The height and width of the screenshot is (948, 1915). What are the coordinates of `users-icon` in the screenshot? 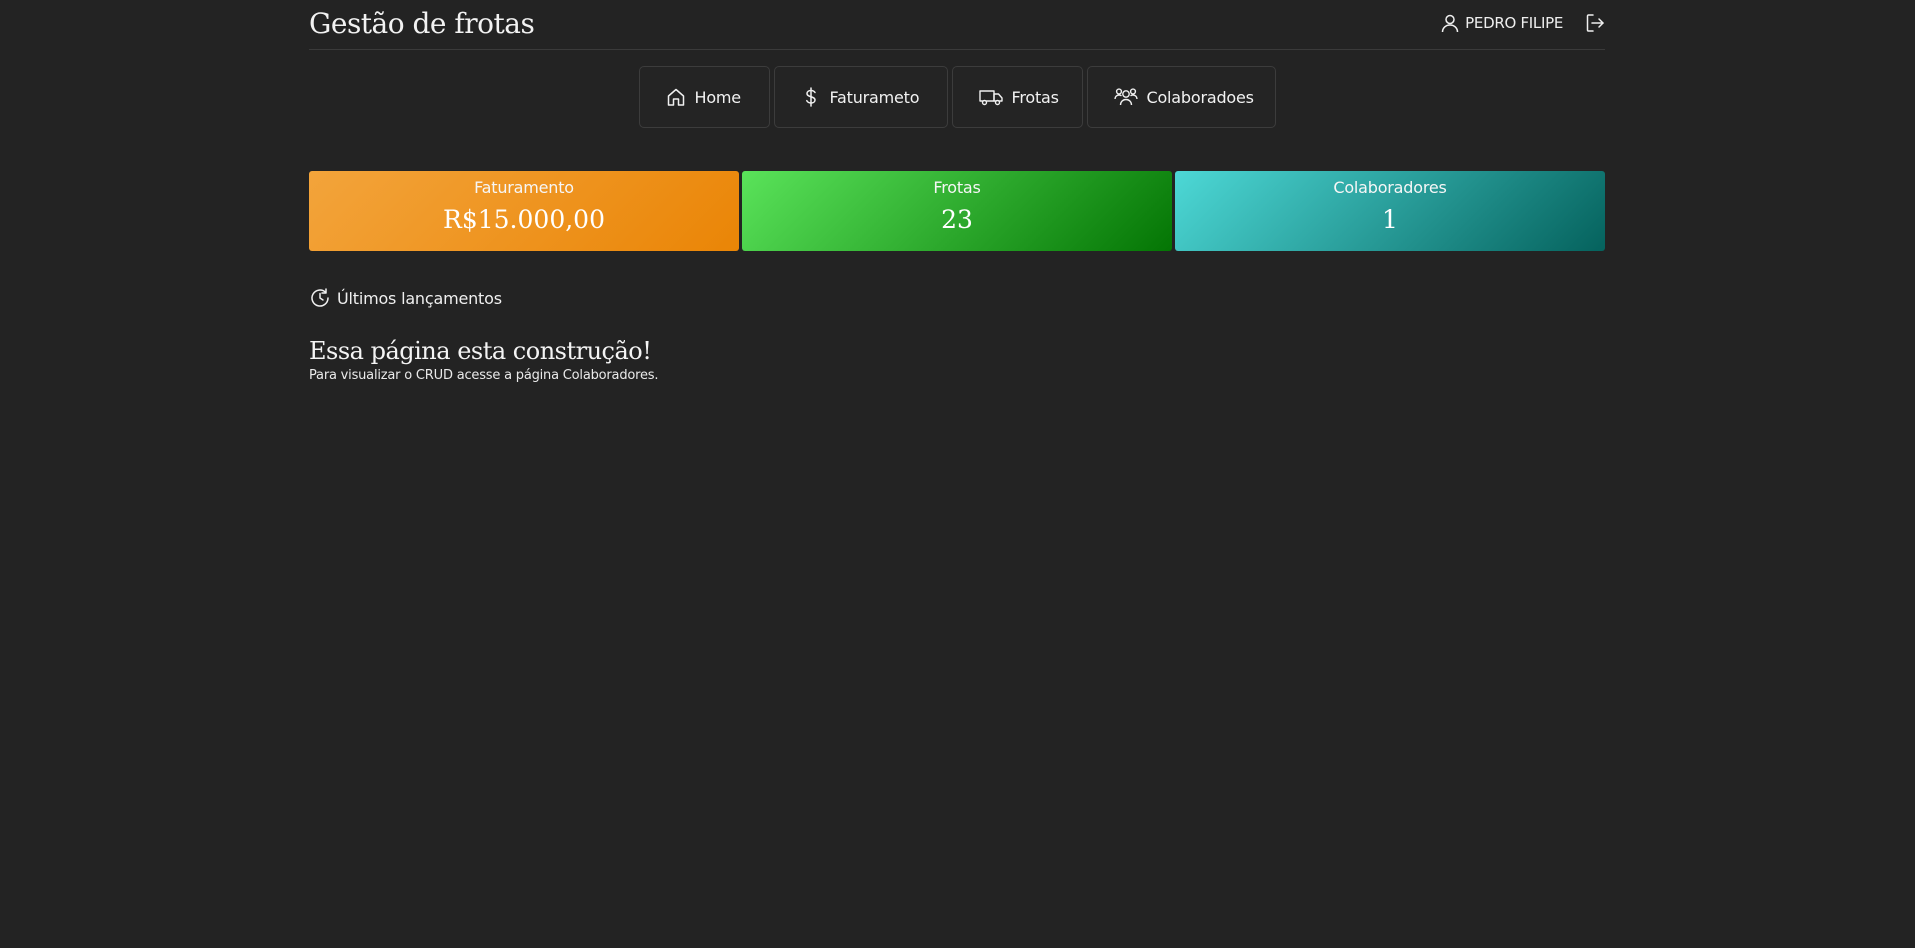 It's located at (1125, 97).